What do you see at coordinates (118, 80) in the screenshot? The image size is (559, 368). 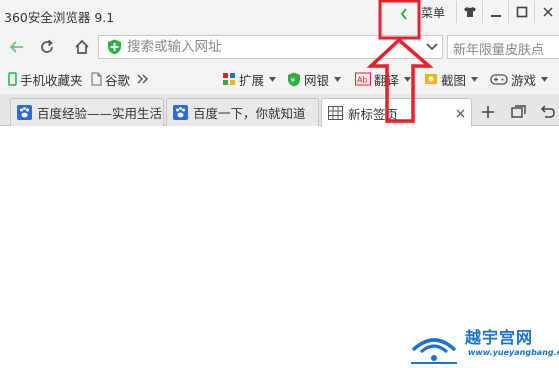 I see `bookmark-label: 谷歌` at bounding box center [118, 80].